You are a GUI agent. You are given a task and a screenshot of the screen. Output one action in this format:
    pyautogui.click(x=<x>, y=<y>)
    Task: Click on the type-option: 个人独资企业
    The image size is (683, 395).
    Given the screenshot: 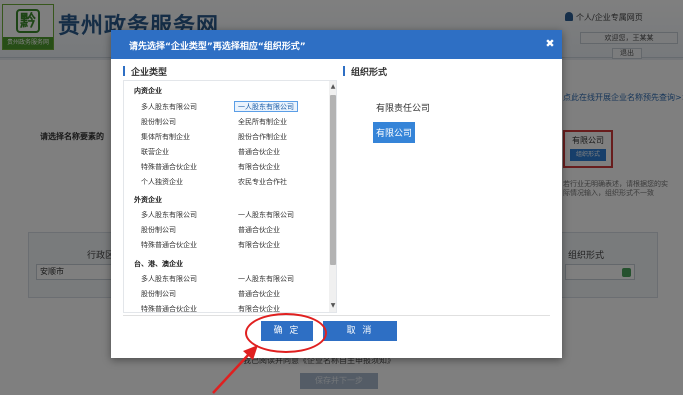 What is the action you would take?
    pyautogui.click(x=162, y=181)
    